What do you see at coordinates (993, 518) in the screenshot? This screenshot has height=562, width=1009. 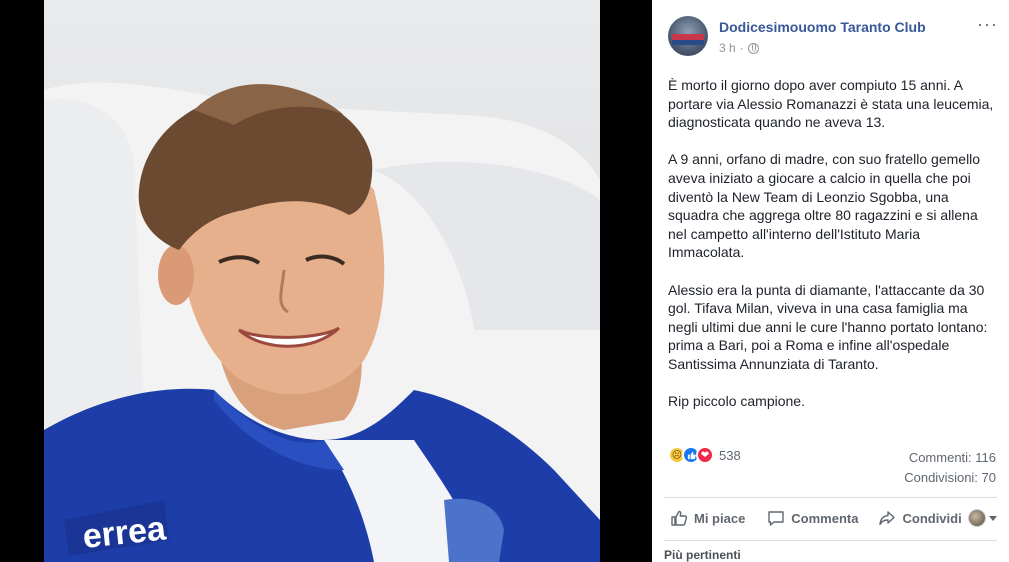 I see `chevron-down-icon` at bounding box center [993, 518].